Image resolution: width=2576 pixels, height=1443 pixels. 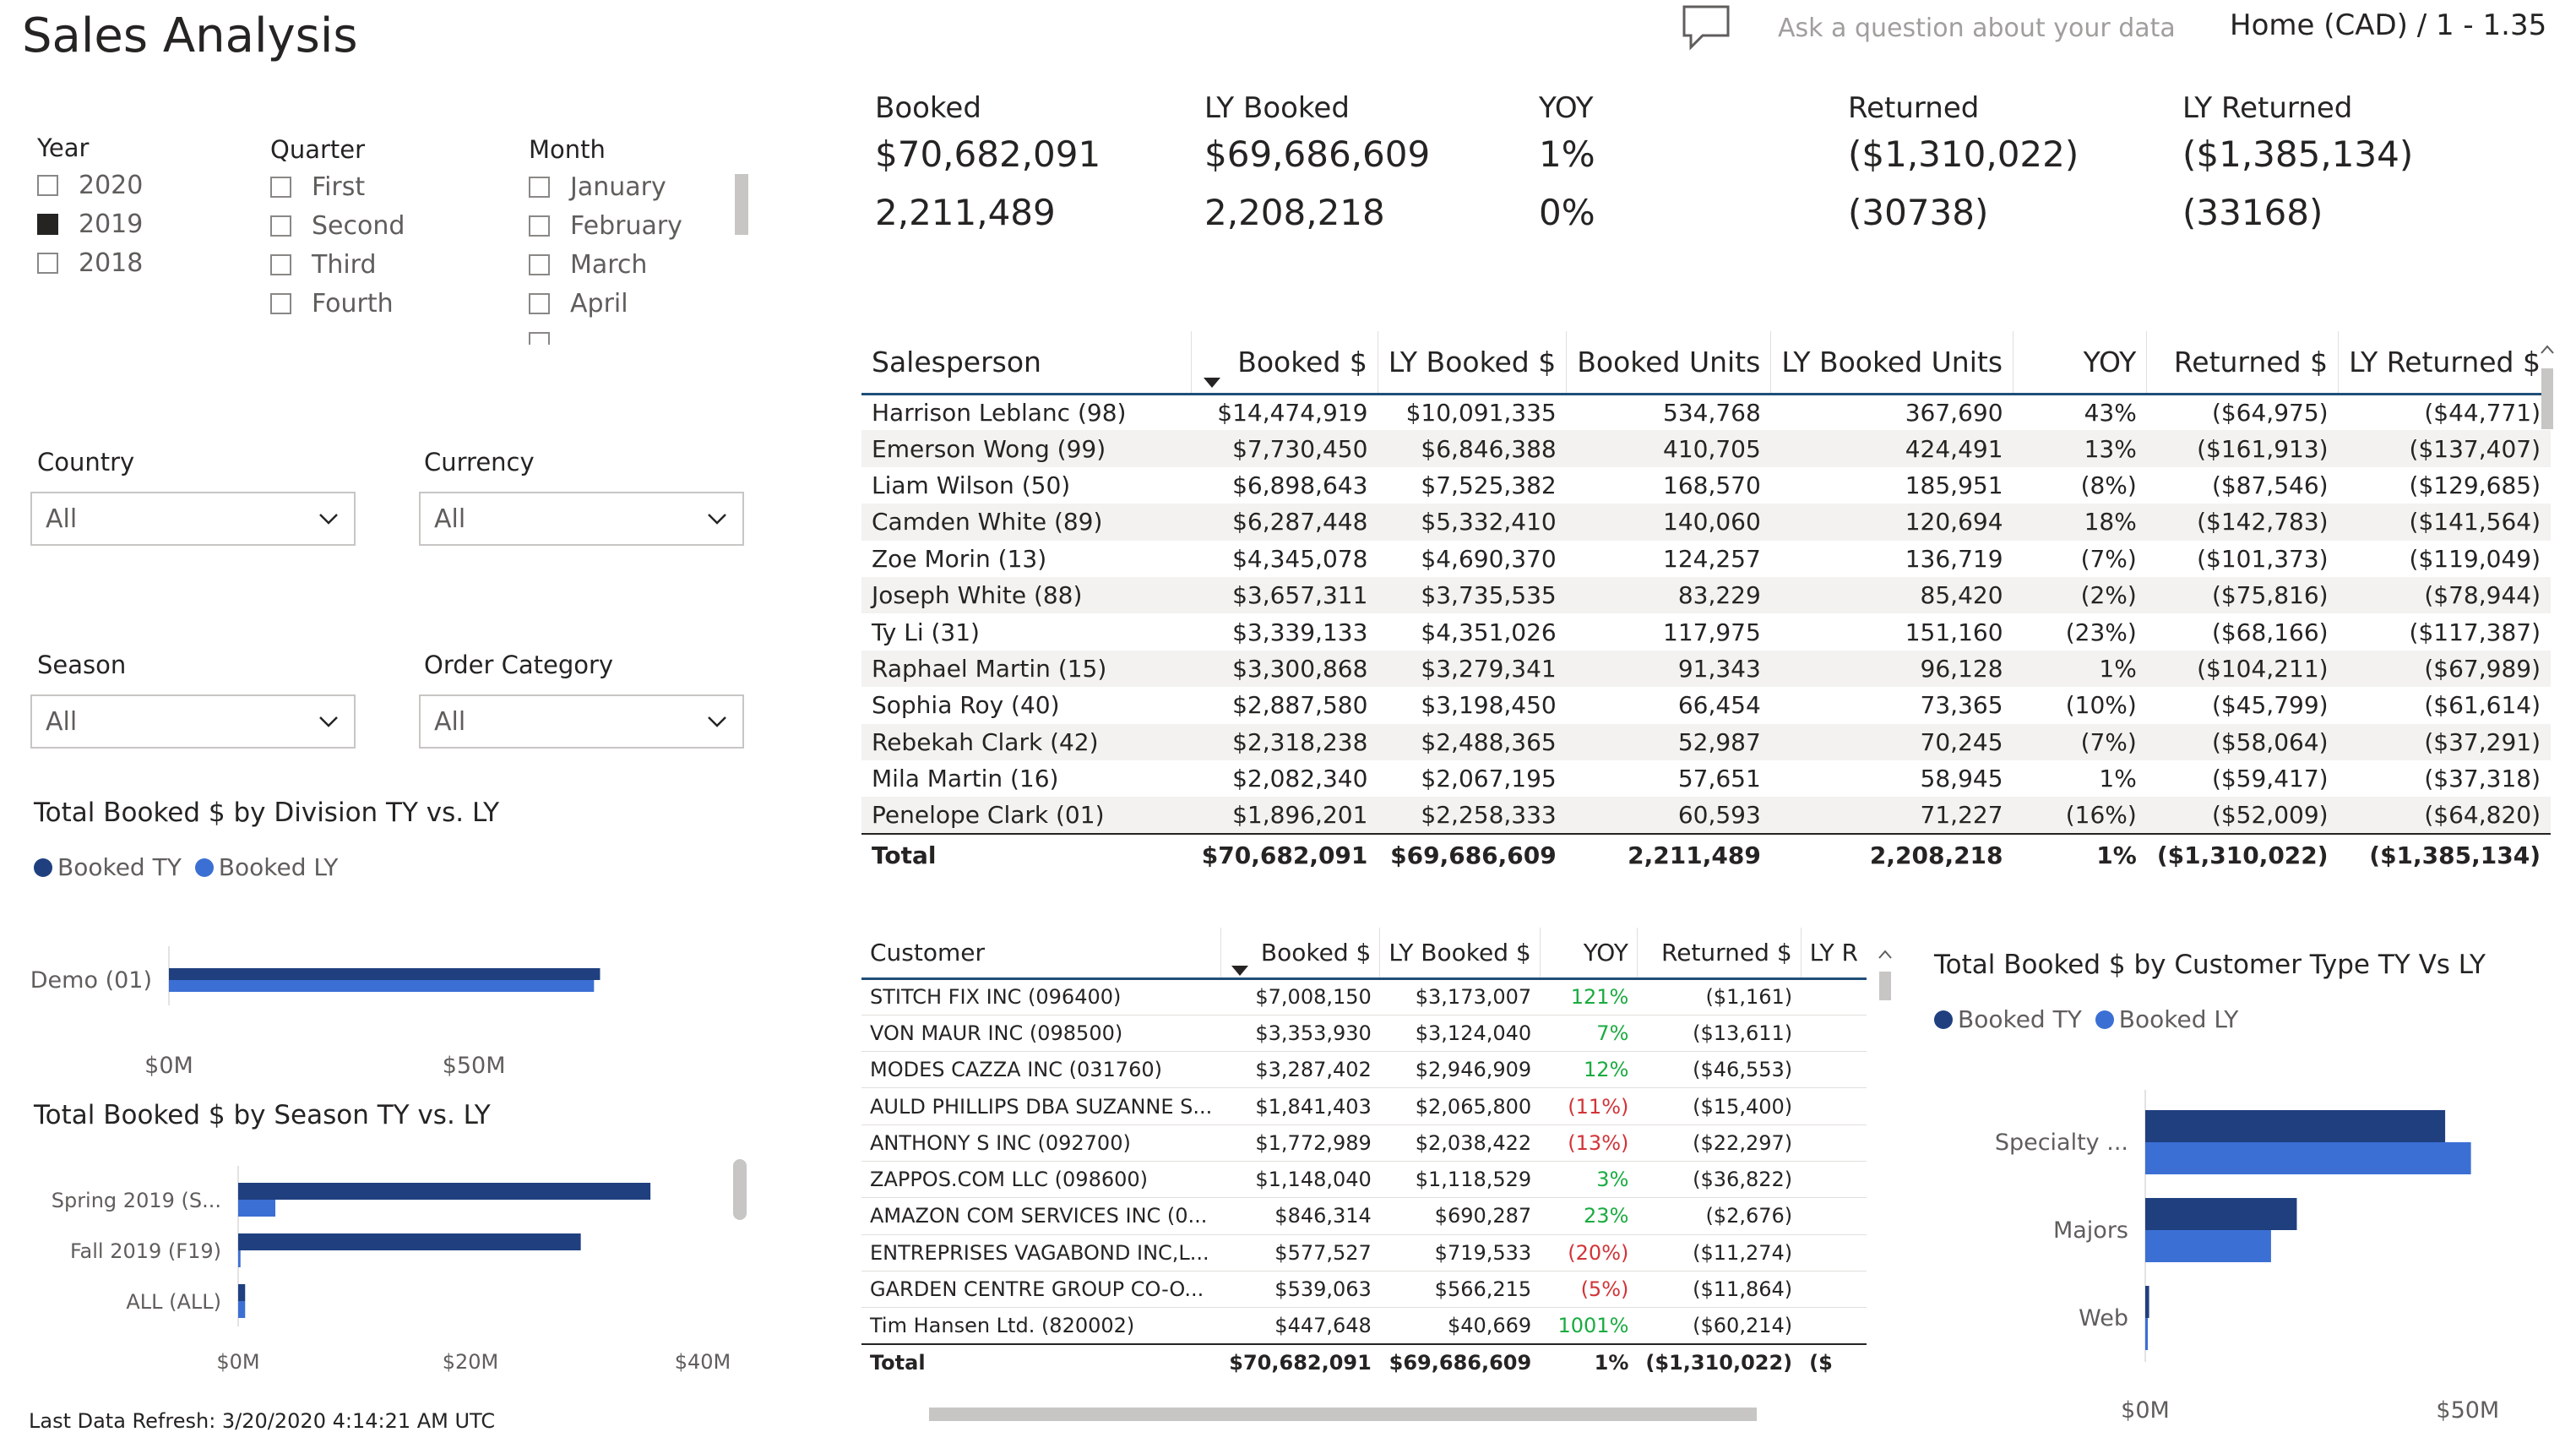 I want to click on customer-table-vscrollbar, so click(x=1885, y=1166).